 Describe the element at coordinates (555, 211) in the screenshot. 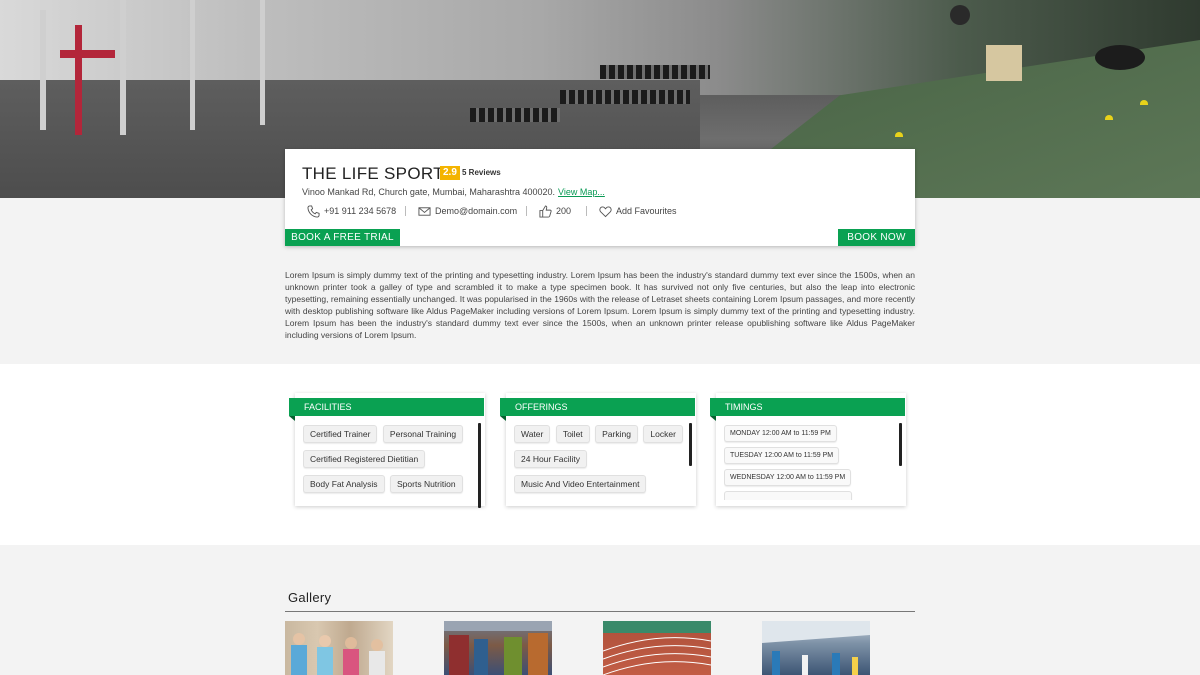

I see `like-button: 200` at that location.